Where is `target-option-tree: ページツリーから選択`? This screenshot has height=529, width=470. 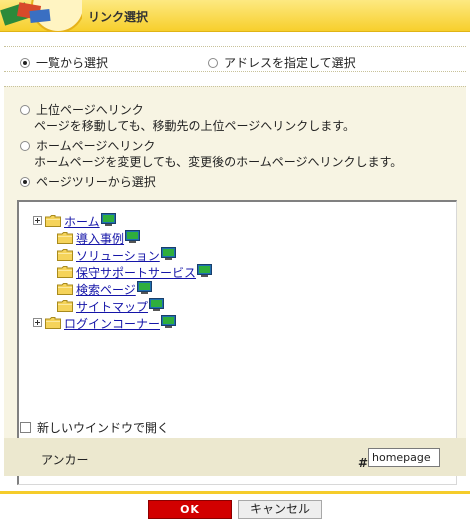
target-option-tree: ページツリーから選択 is located at coordinates (88, 181).